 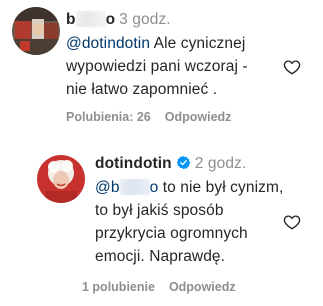 I want to click on redacted-username, so click(x=90, y=19).